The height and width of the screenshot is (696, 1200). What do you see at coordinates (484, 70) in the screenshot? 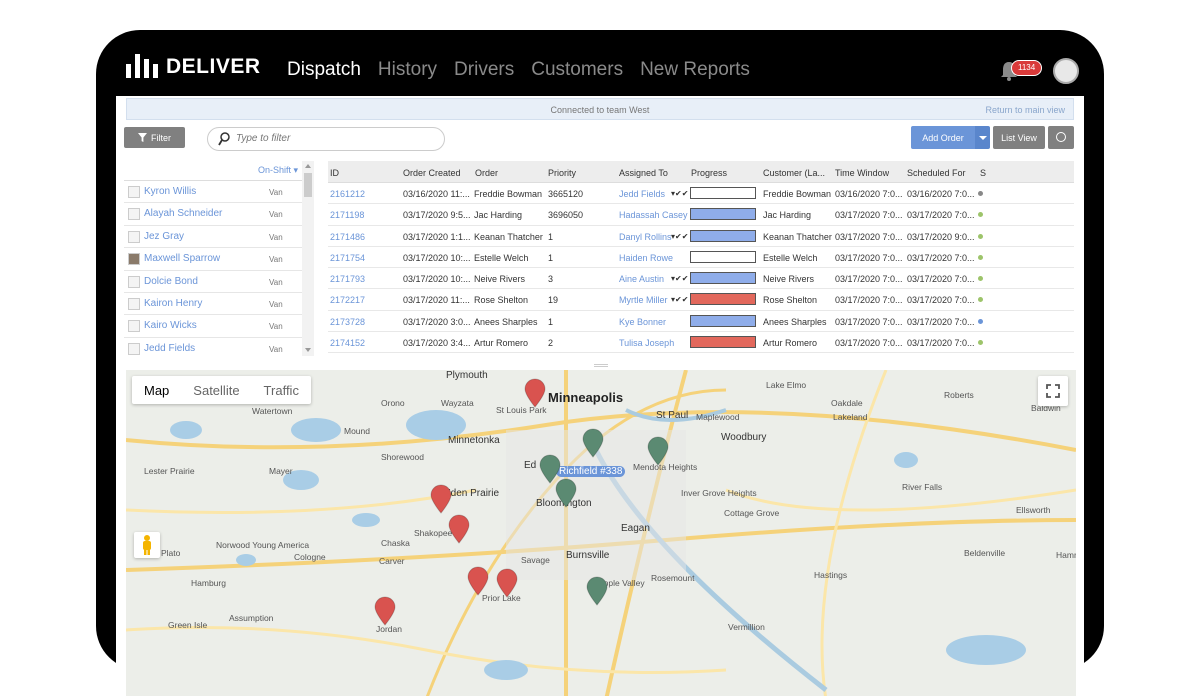
I see `nav-drivers: Drivers` at bounding box center [484, 70].